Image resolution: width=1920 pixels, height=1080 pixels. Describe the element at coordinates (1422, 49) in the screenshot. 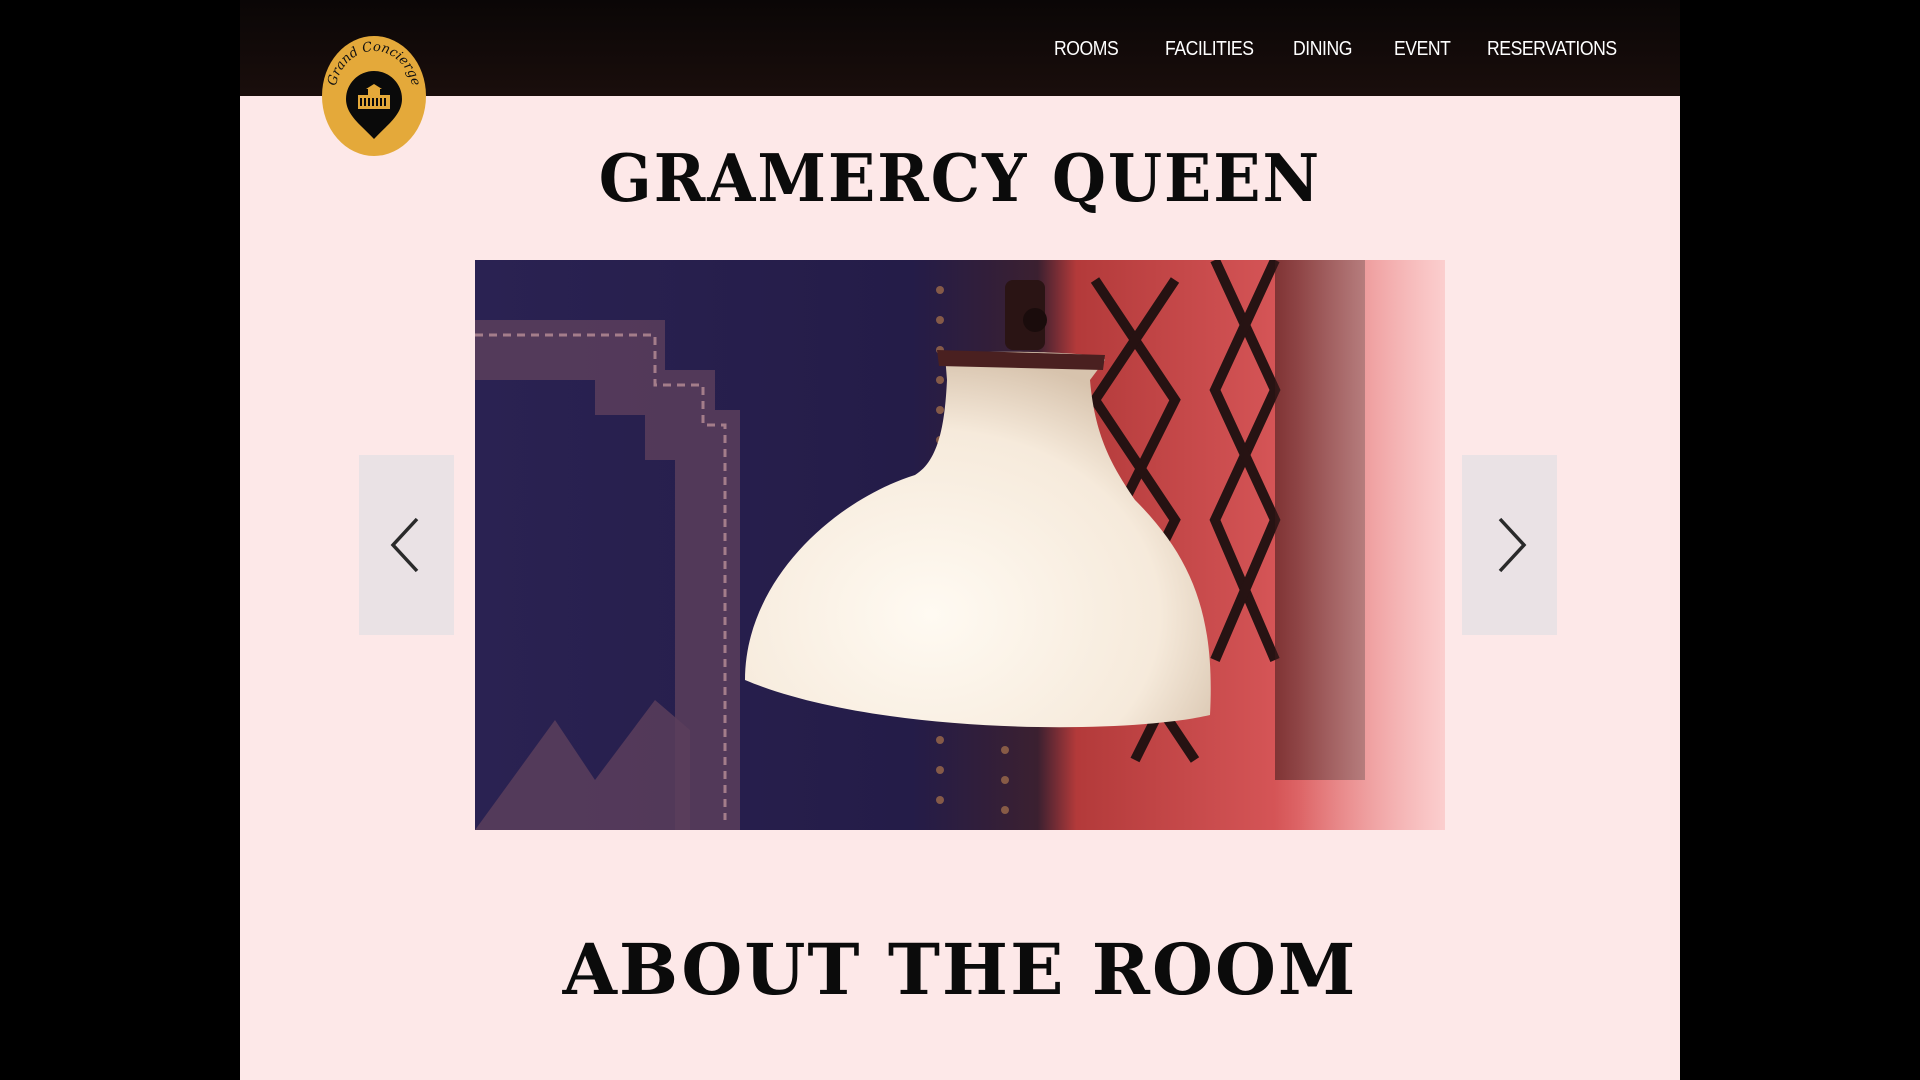

I see `nav-link-event: EVENT` at that location.